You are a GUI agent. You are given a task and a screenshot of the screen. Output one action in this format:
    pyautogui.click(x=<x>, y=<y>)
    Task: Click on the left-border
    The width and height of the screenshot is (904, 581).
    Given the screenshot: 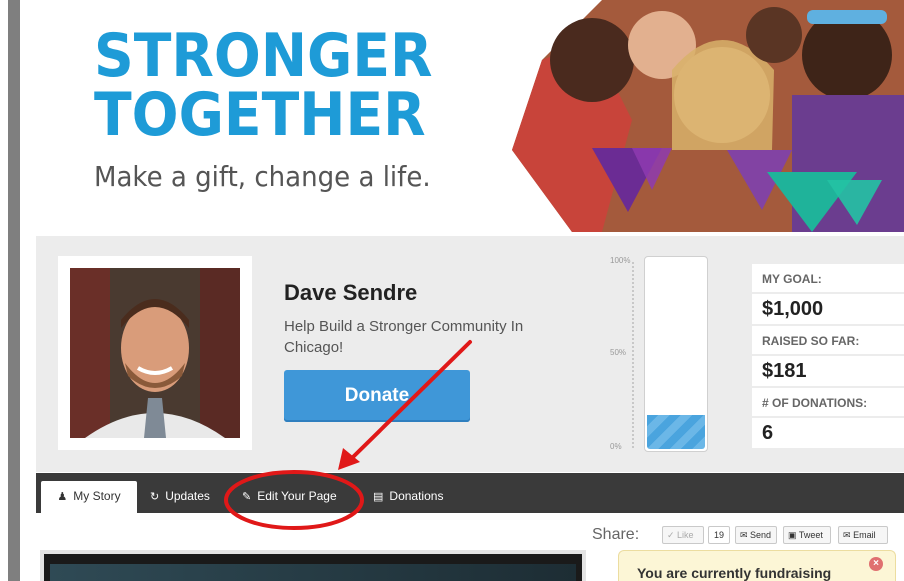 What is the action you would take?
    pyautogui.click(x=14, y=290)
    